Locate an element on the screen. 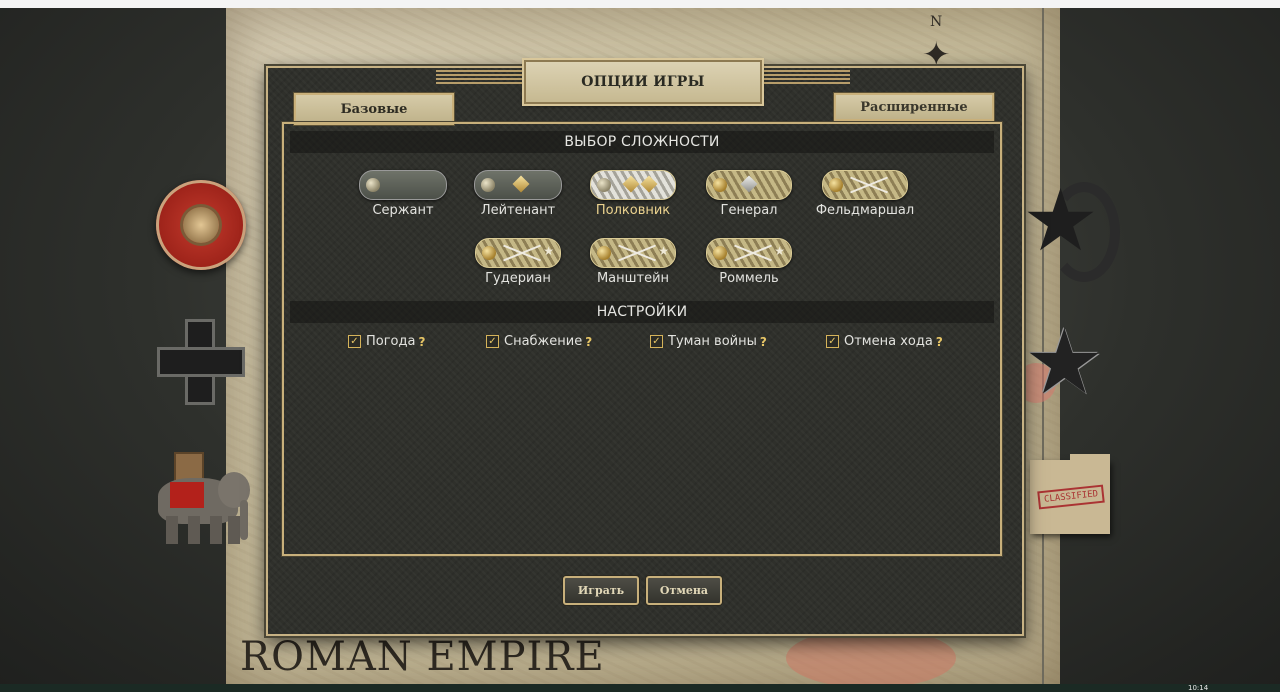 This screenshot has height=692, width=1280. compass-letter: N is located at coordinates (936, 22).